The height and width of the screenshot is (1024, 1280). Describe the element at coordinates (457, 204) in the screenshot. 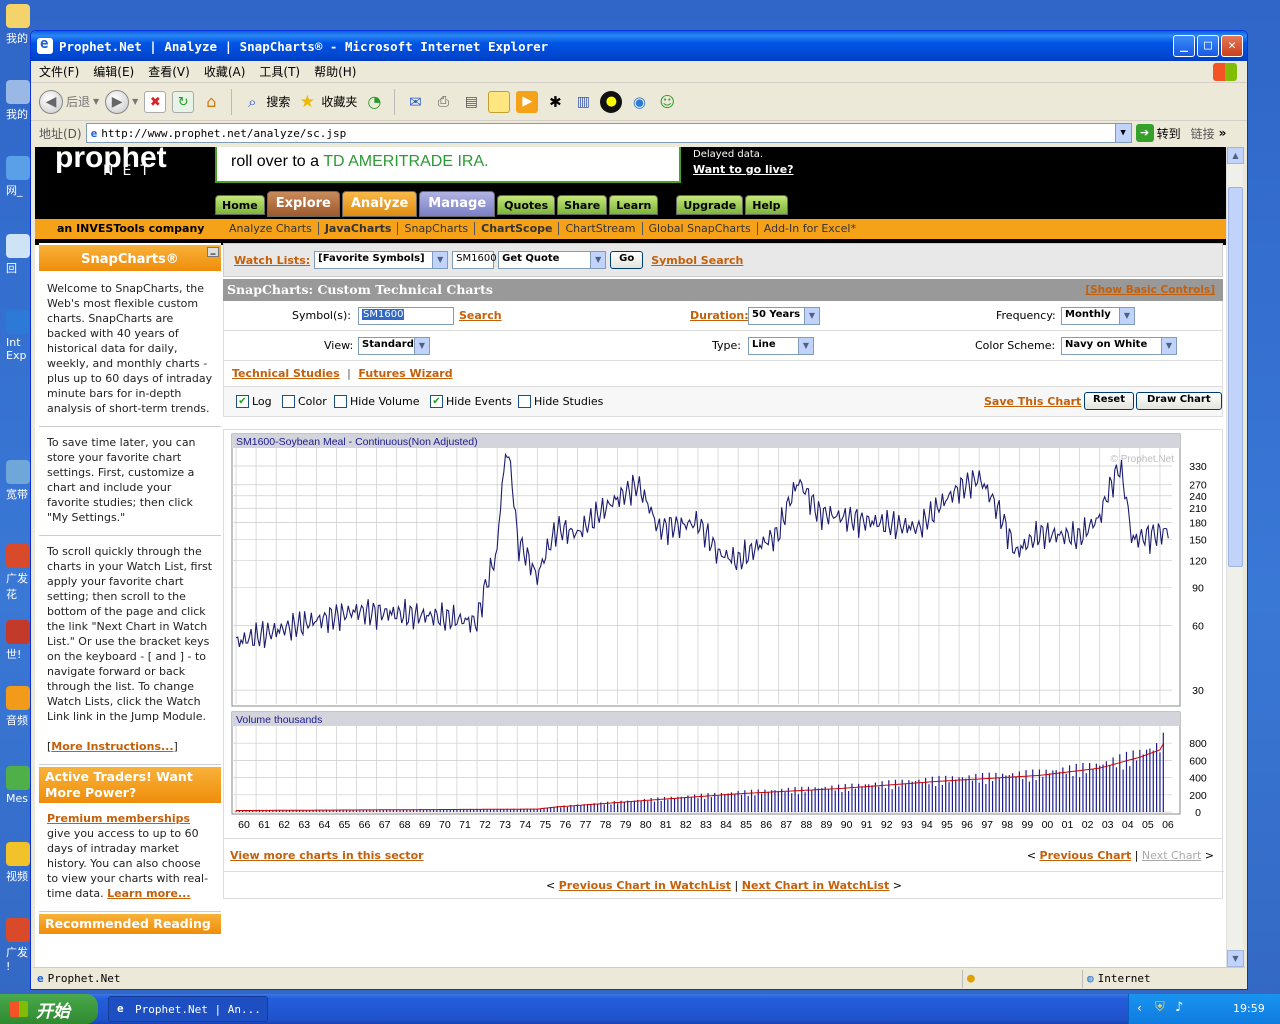

I see `tab-manage: Manage` at that location.